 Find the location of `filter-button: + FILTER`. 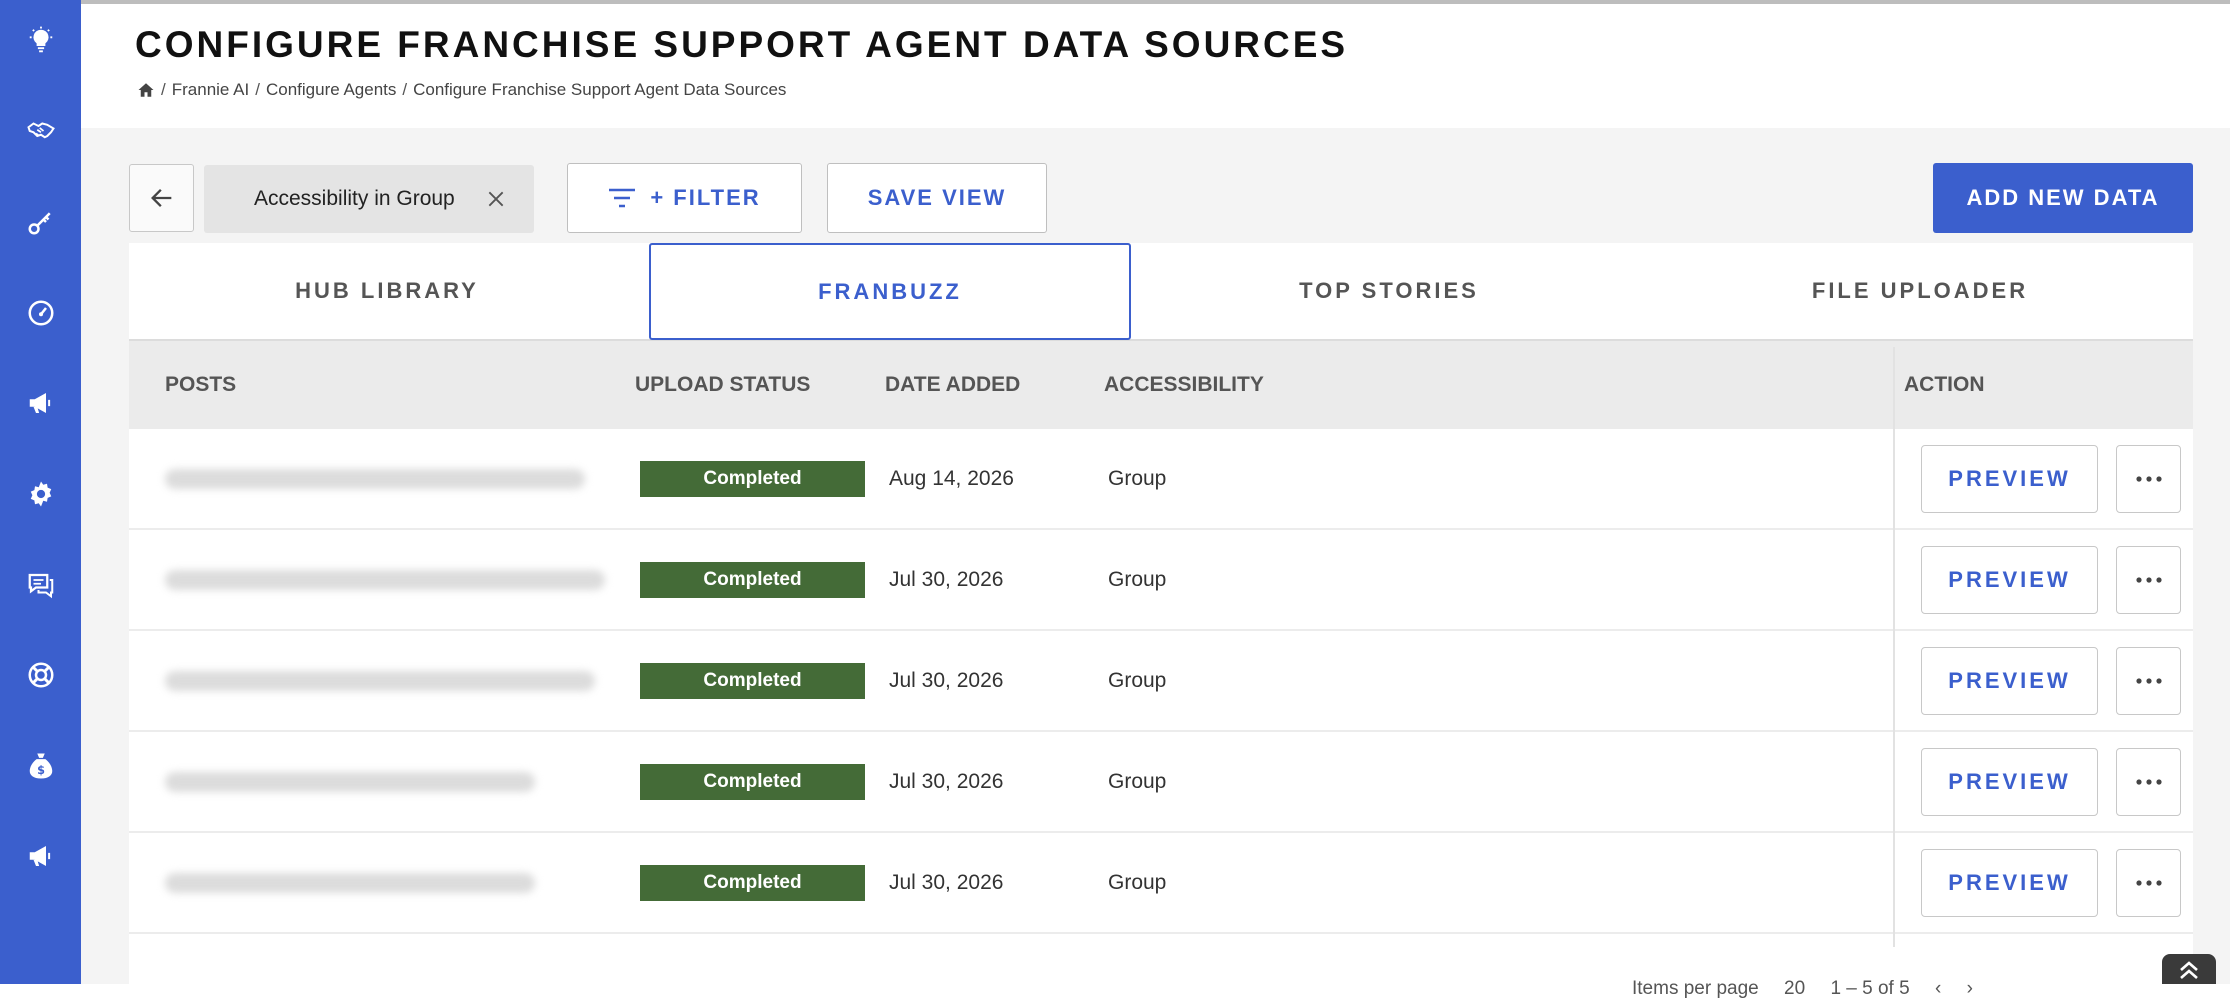

filter-button: + FILTER is located at coordinates (684, 198).